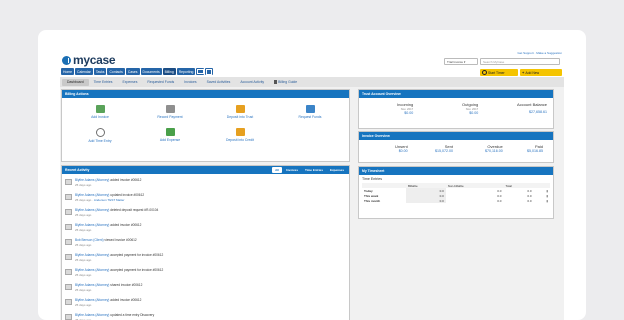 The width and height of the screenshot is (624, 320). I want to click on tab-tasks: Tasks, so click(100, 71).